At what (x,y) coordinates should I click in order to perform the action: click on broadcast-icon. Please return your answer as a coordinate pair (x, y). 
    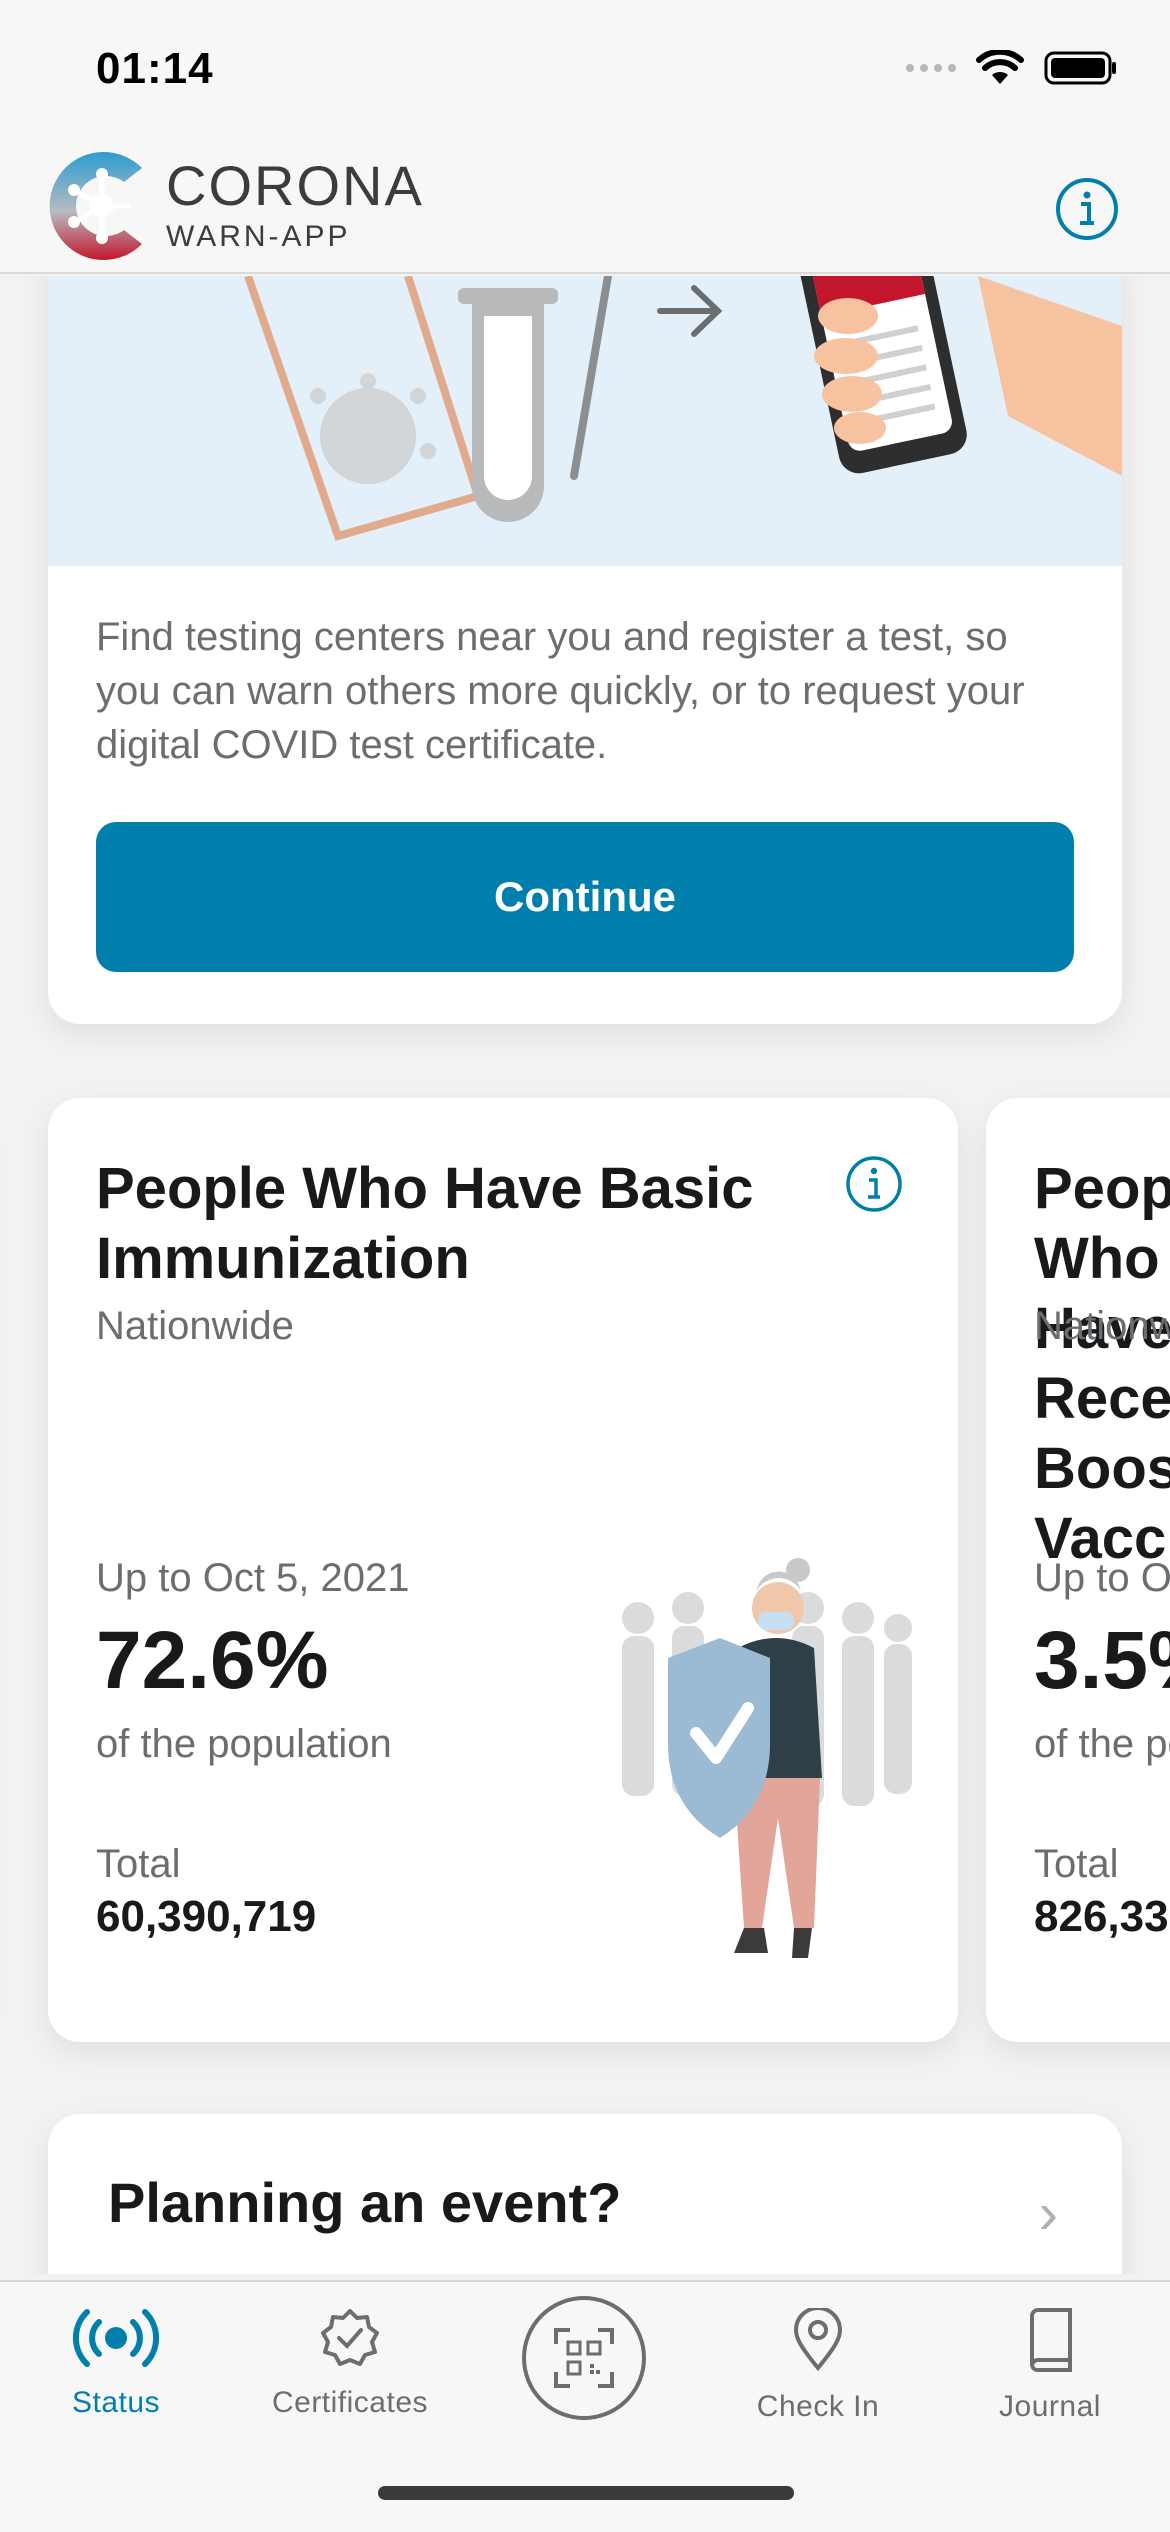
    Looking at the image, I should click on (116, 2338).